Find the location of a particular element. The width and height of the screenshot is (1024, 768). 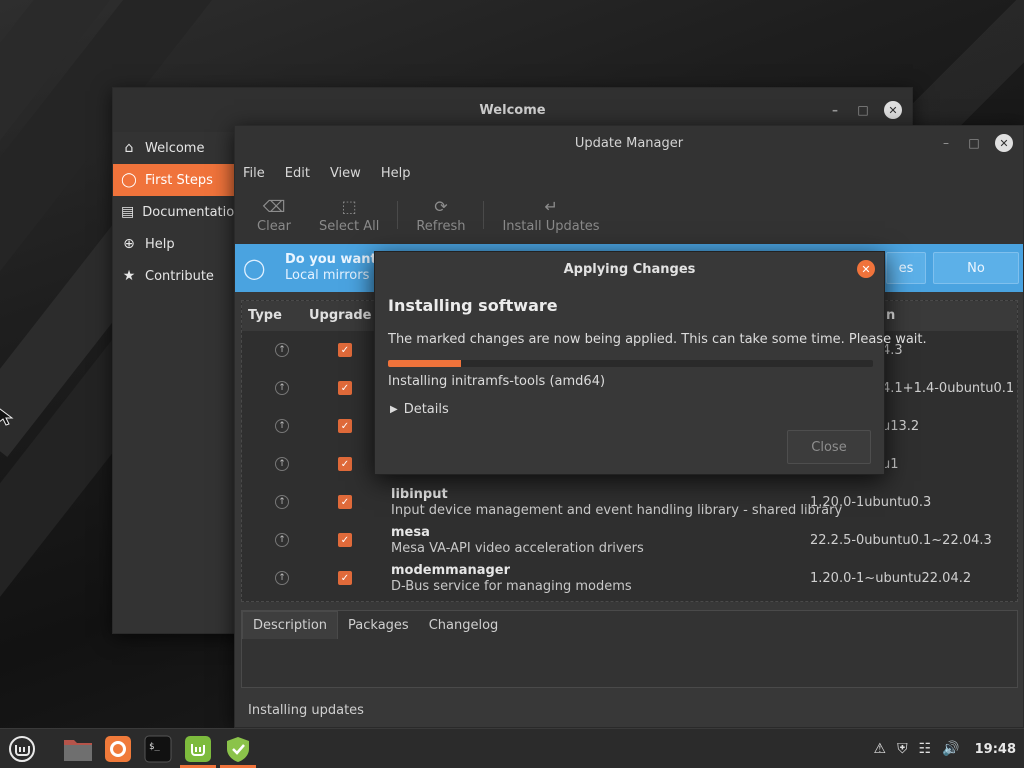

star-icon: ★ is located at coordinates (129, 276).